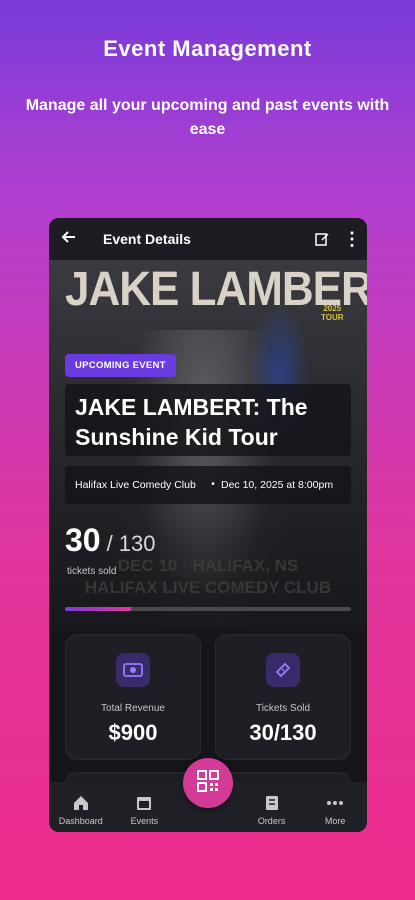 This screenshot has width=415, height=900. Describe the element at coordinates (283, 708) in the screenshot. I see `tickets-label: Tickets Sold` at that location.